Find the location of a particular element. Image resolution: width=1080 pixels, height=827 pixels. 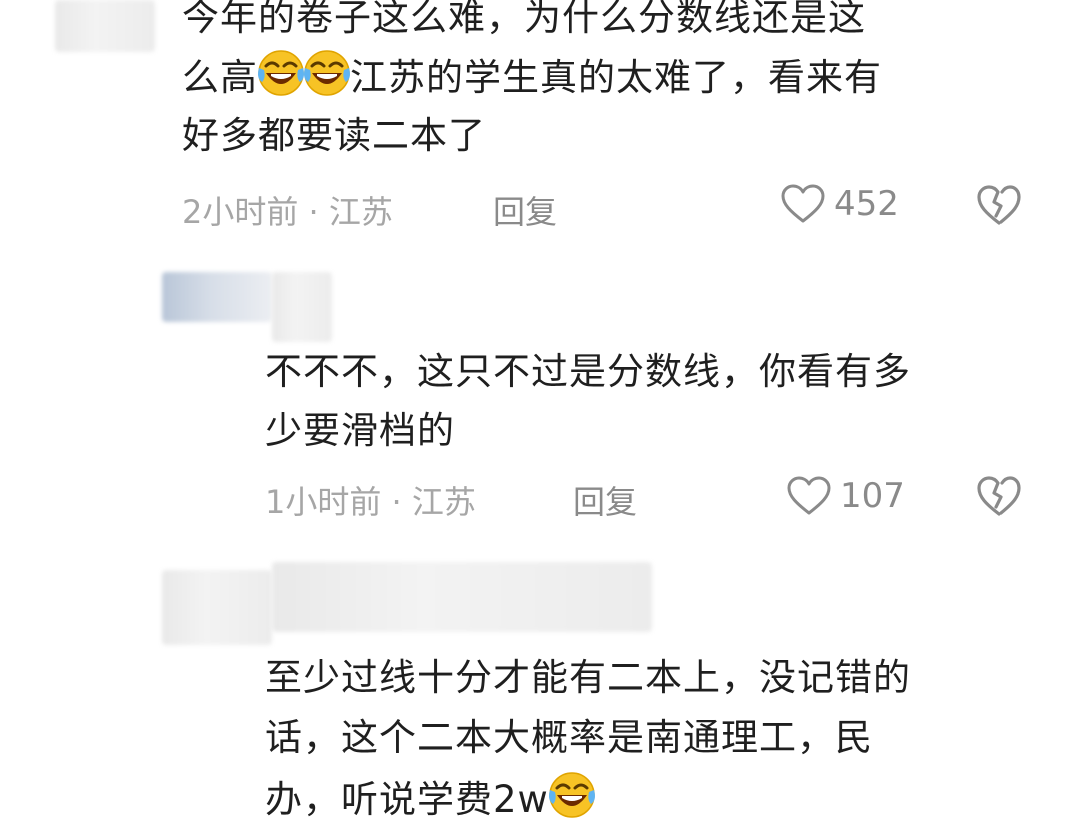

comment-text-line: 办，听说学费2w is located at coordinates (431, 798).